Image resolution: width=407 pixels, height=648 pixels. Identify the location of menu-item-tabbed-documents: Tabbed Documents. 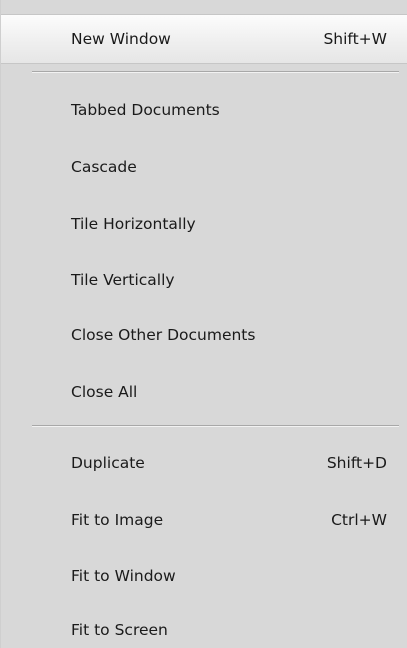
(204, 110).